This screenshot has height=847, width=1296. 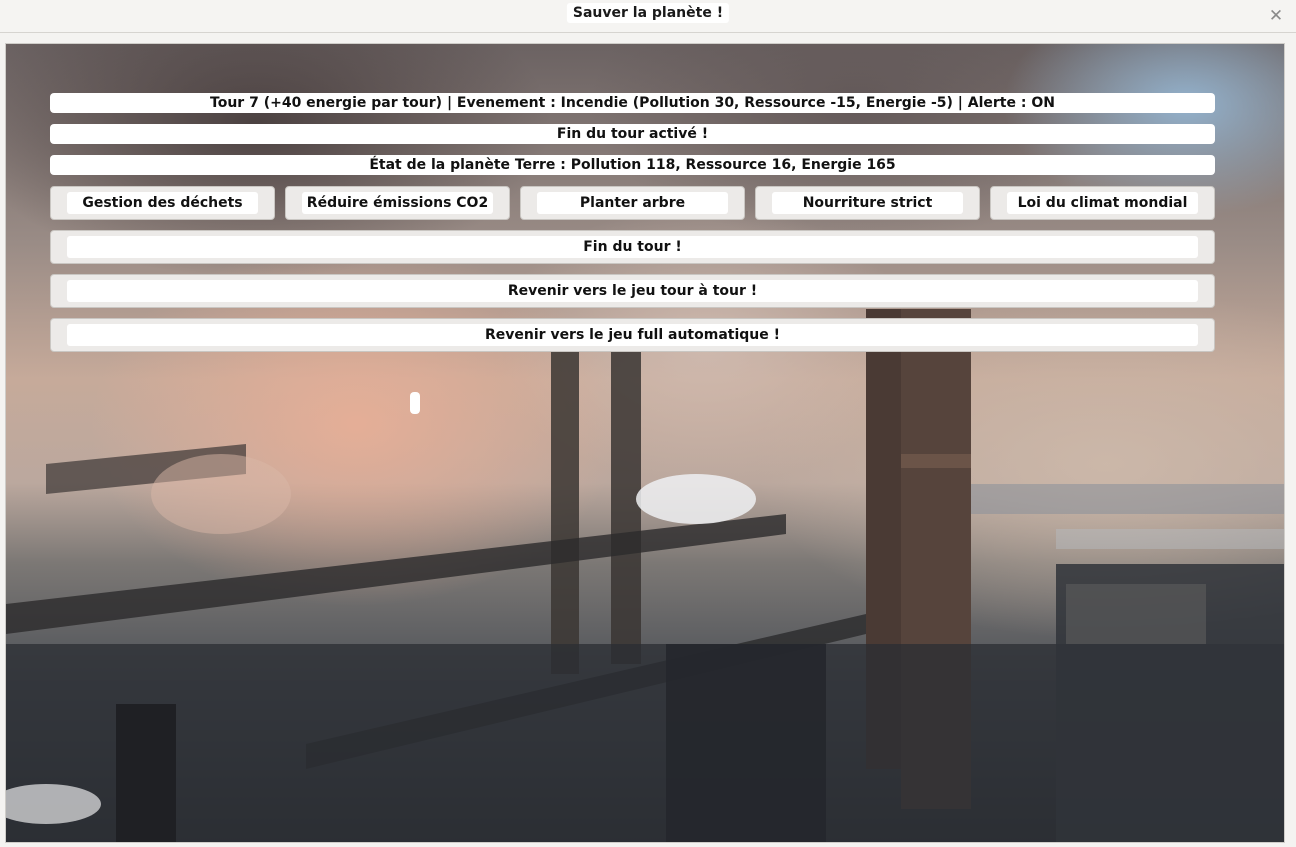 I want to click on end-turn-button: Fin du tour !, so click(x=632, y=247).